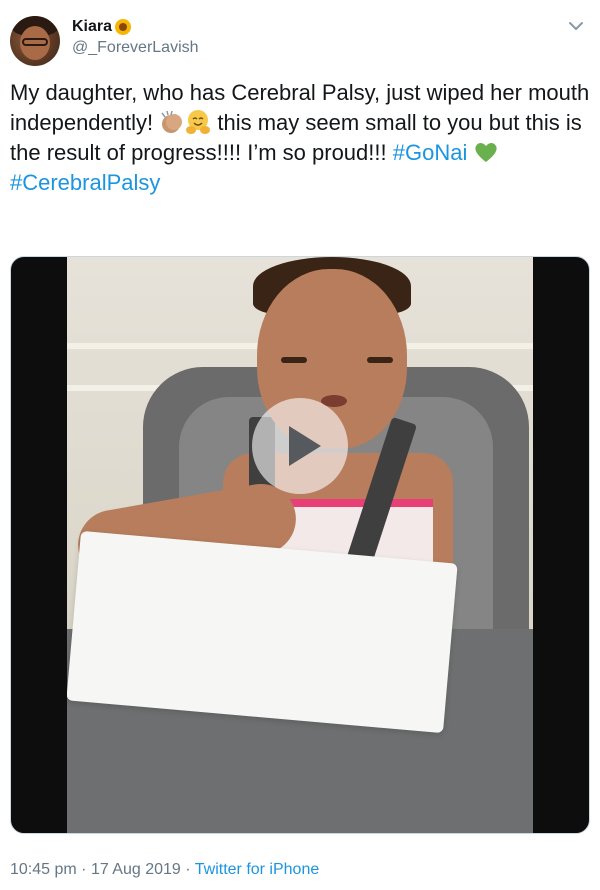 This screenshot has width=600, height=890. What do you see at coordinates (135, 48) in the screenshot?
I see `user-handle: @_ForeverLavish` at bounding box center [135, 48].